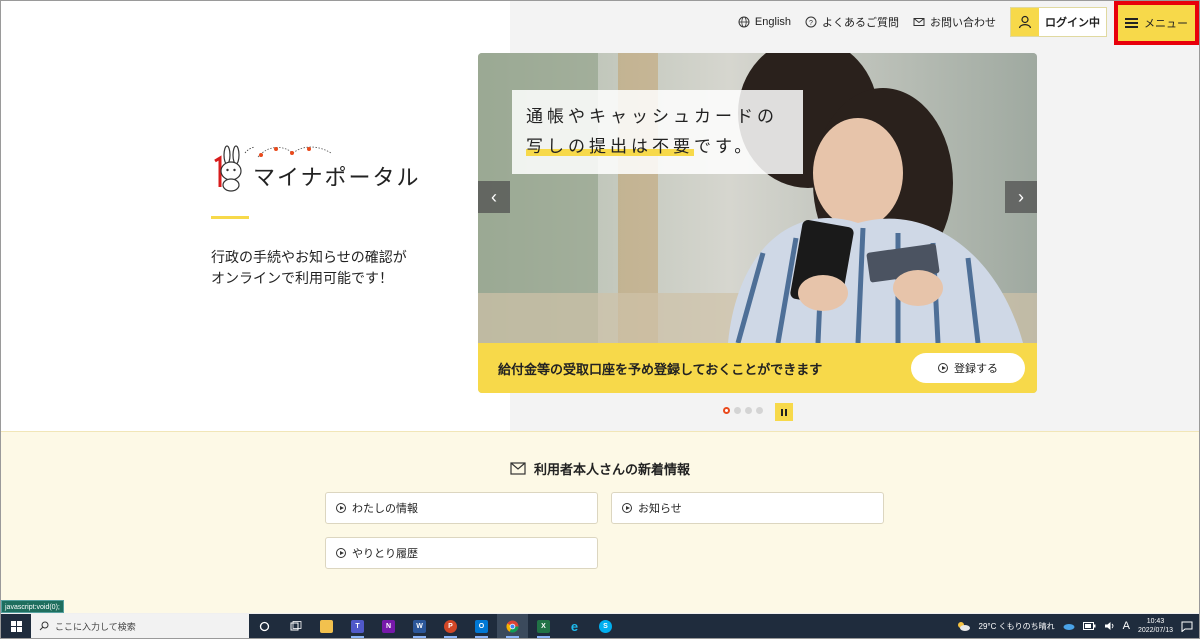 Image resolution: width=1200 pixels, height=639 pixels. I want to click on folder-icon, so click(326, 626).